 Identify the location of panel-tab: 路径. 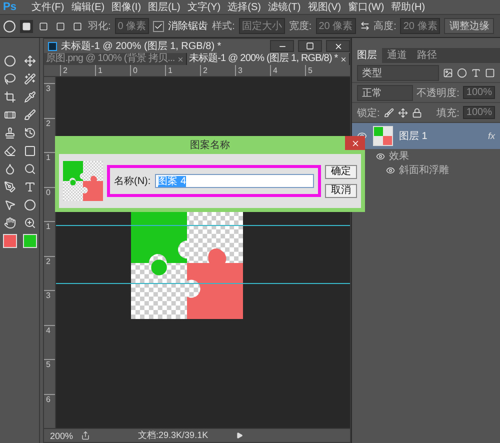
(427, 55).